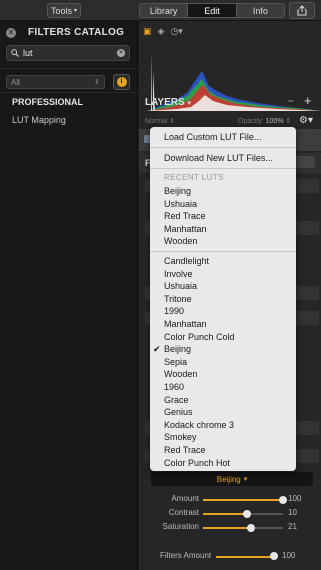 This screenshot has width=321, height=570. I want to click on share-icon, so click(302, 10).